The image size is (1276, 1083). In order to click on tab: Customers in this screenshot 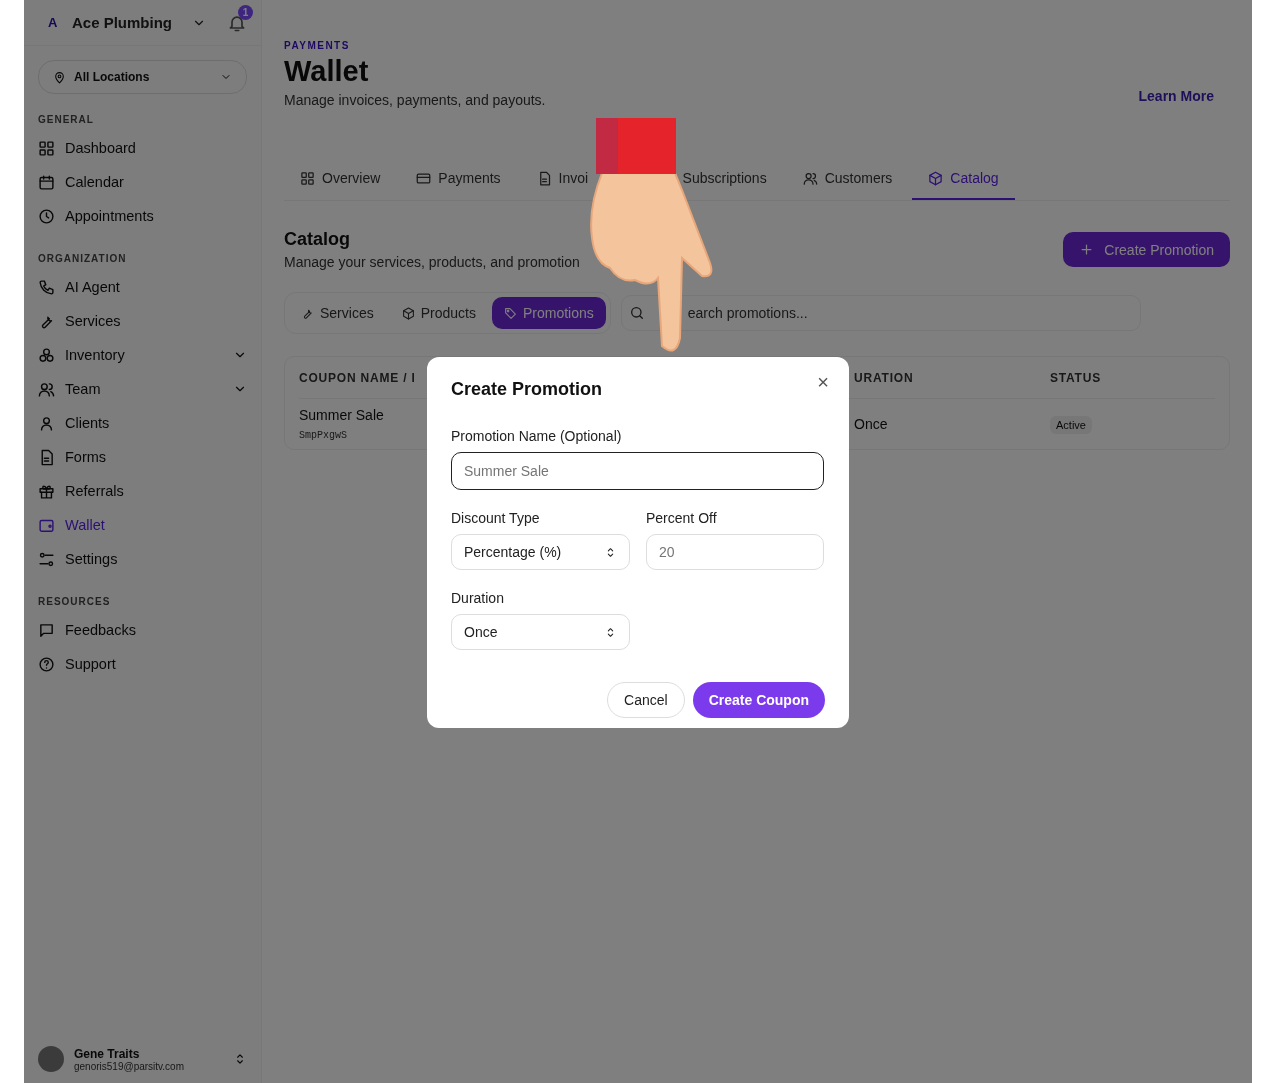, I will do `click(847, 180)`.